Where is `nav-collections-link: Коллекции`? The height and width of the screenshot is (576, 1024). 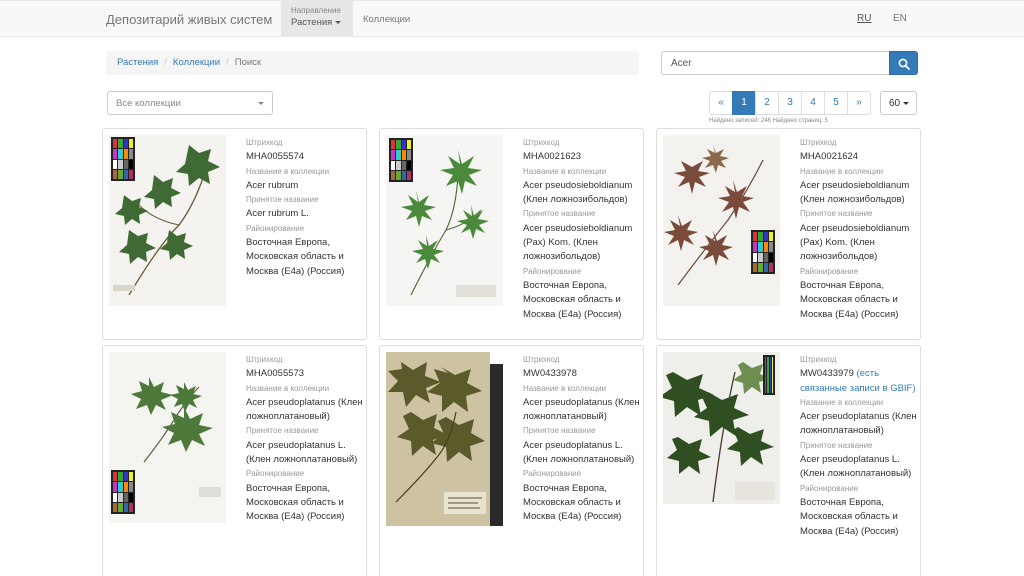 nav-collections-link: Коллекции is located at coordinates (386, 19).